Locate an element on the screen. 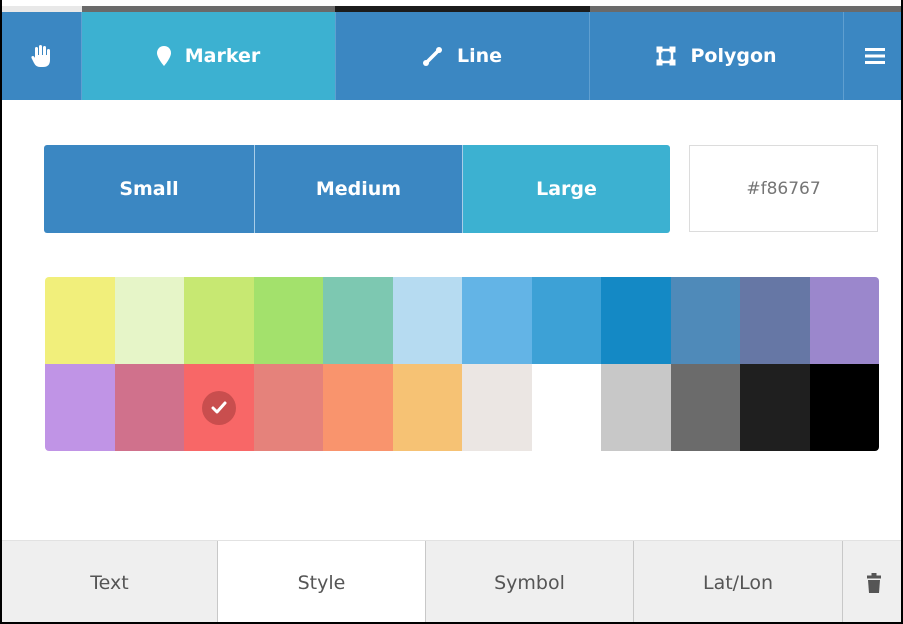 The height and width of the screenshot is (624, 903). tool-marker: Marker is located at coordinates (209, 56).